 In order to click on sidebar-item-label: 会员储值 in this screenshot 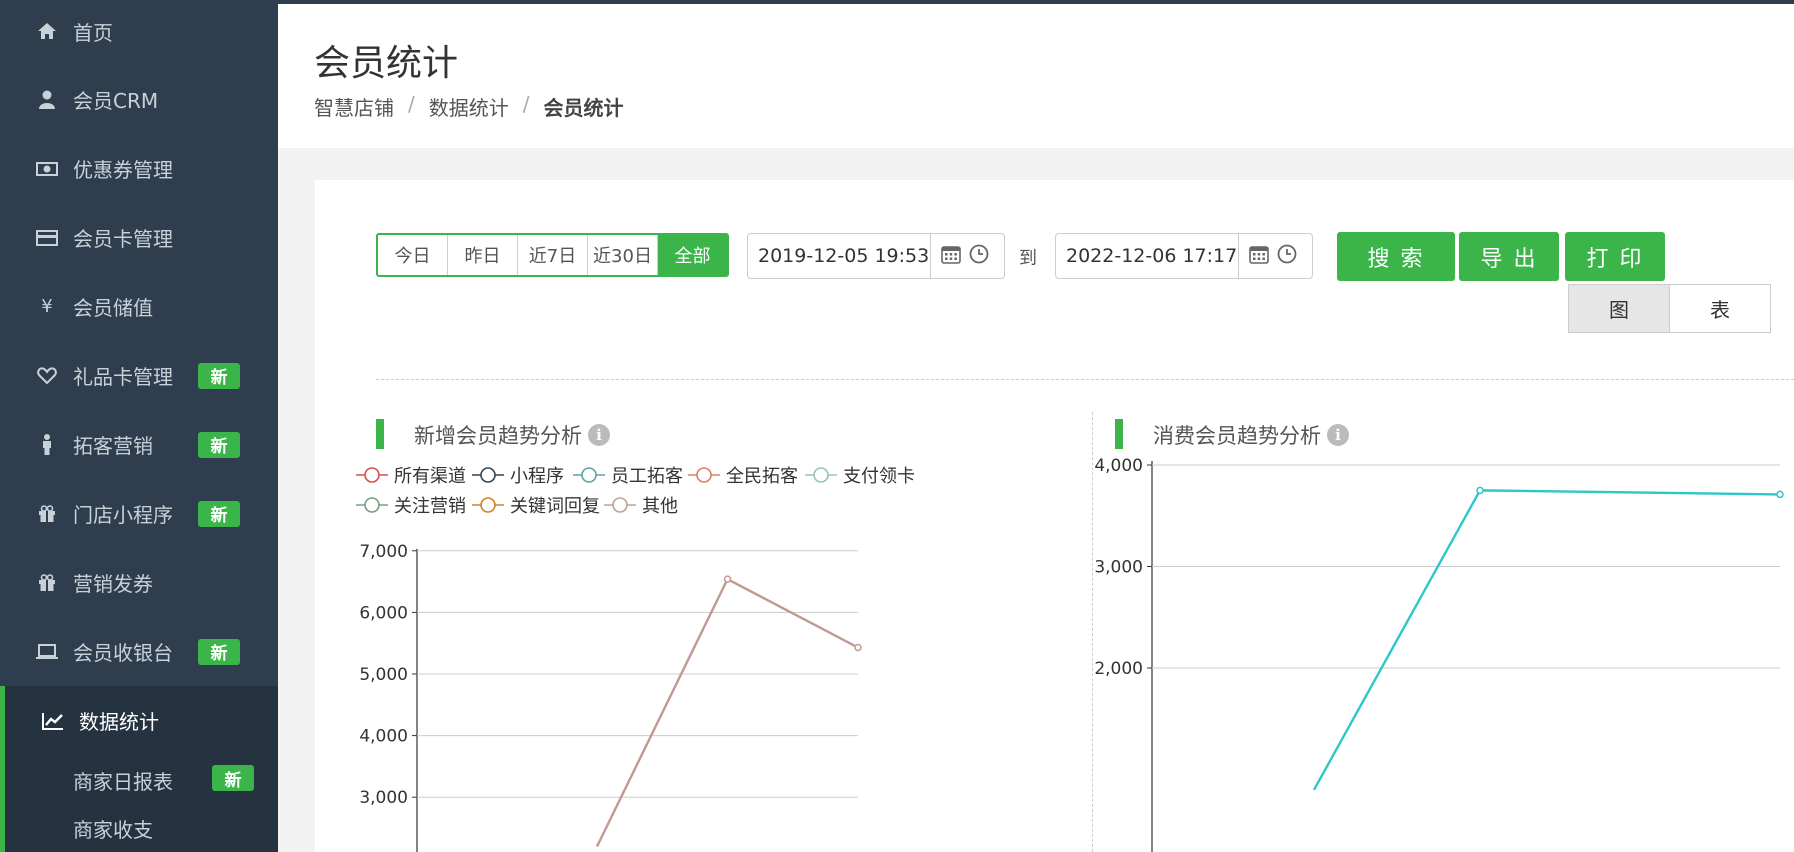, I will do `click(113, 308)`.